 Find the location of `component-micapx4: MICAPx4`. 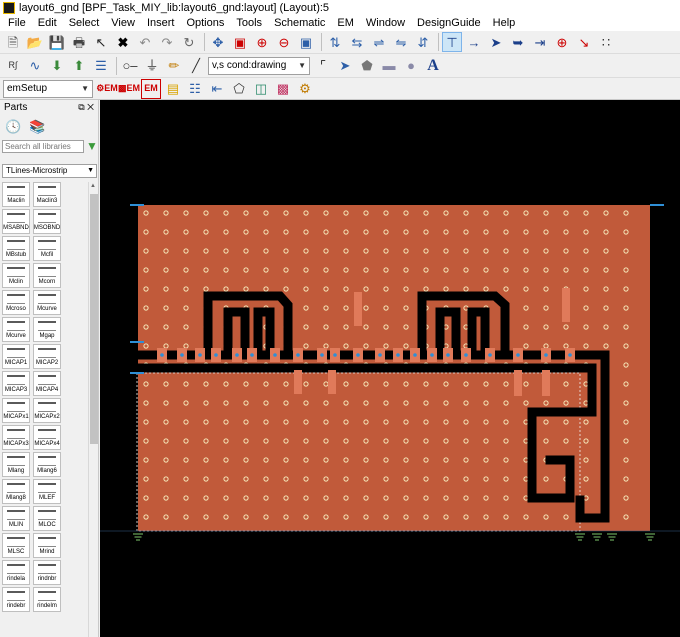

component-micapx4: MICAPx4 is located at coordinates (47, 437).